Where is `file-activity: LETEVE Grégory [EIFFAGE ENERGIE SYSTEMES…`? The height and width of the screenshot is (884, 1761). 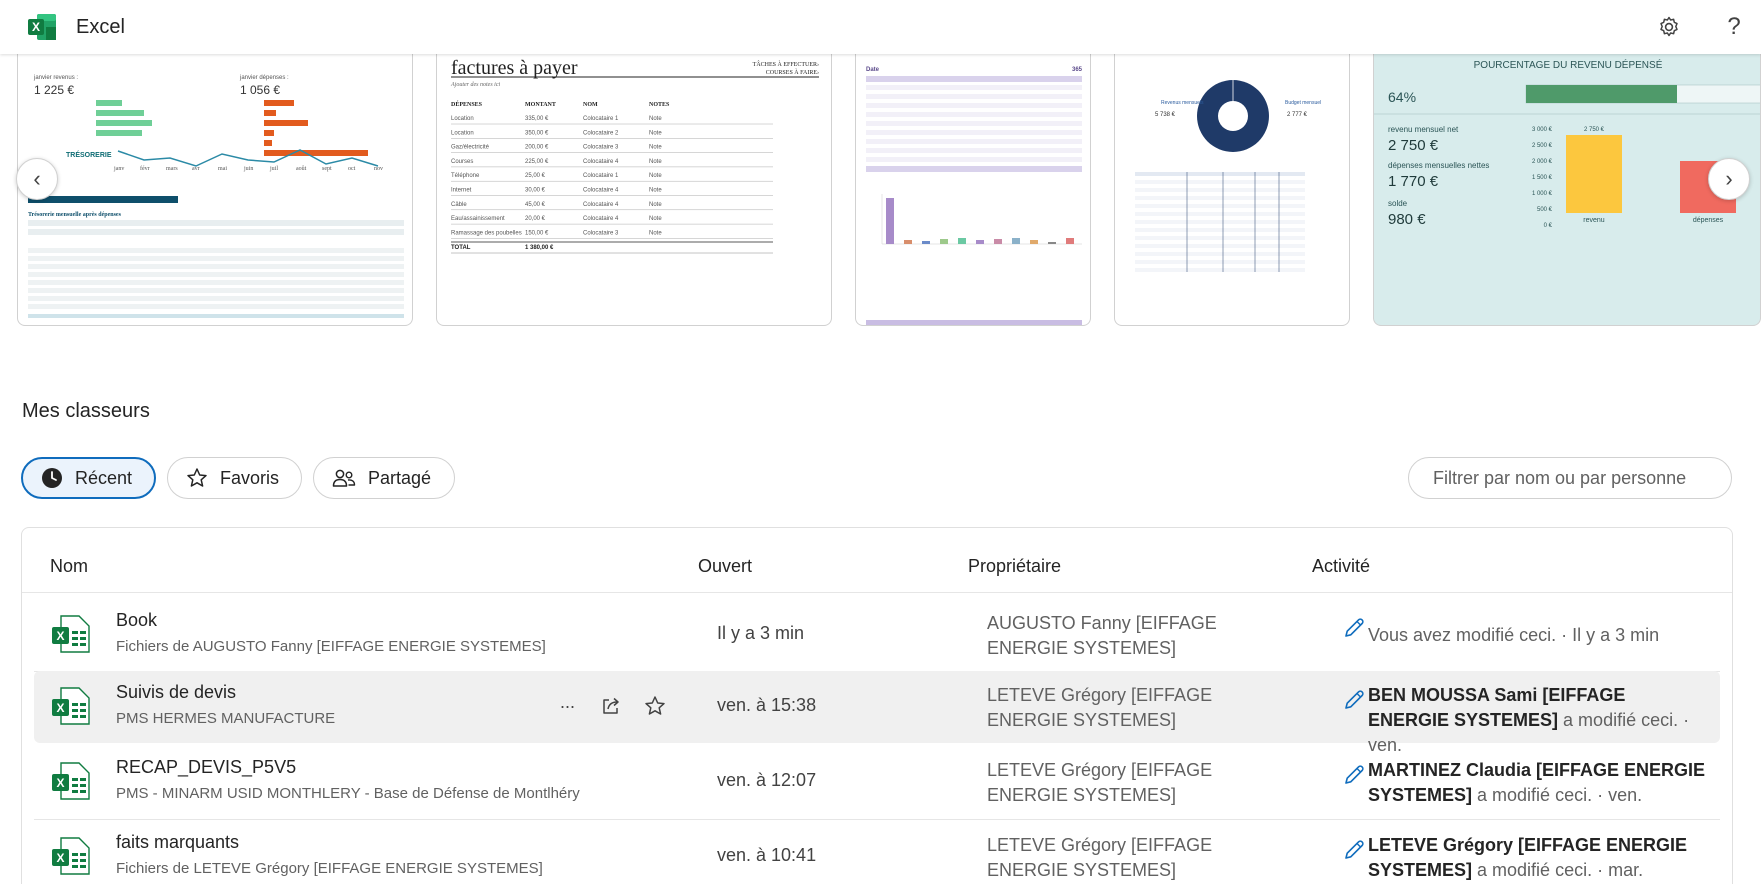
file-activity: LETEVE Grégory [EIFFAGE ENERGIE SYSTEMES… is located at coordinates (1538, 858).